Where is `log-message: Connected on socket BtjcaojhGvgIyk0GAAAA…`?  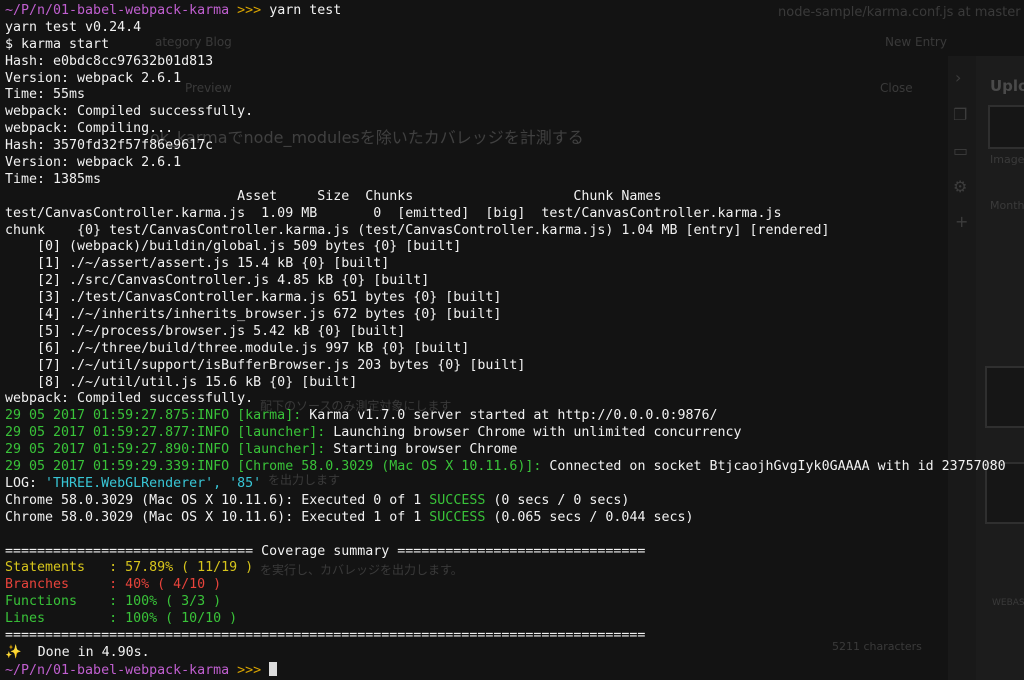
log-message: Connected on socket BtjcaojhGvgIyk0GAAAA… is located at coordinates (773, 467).